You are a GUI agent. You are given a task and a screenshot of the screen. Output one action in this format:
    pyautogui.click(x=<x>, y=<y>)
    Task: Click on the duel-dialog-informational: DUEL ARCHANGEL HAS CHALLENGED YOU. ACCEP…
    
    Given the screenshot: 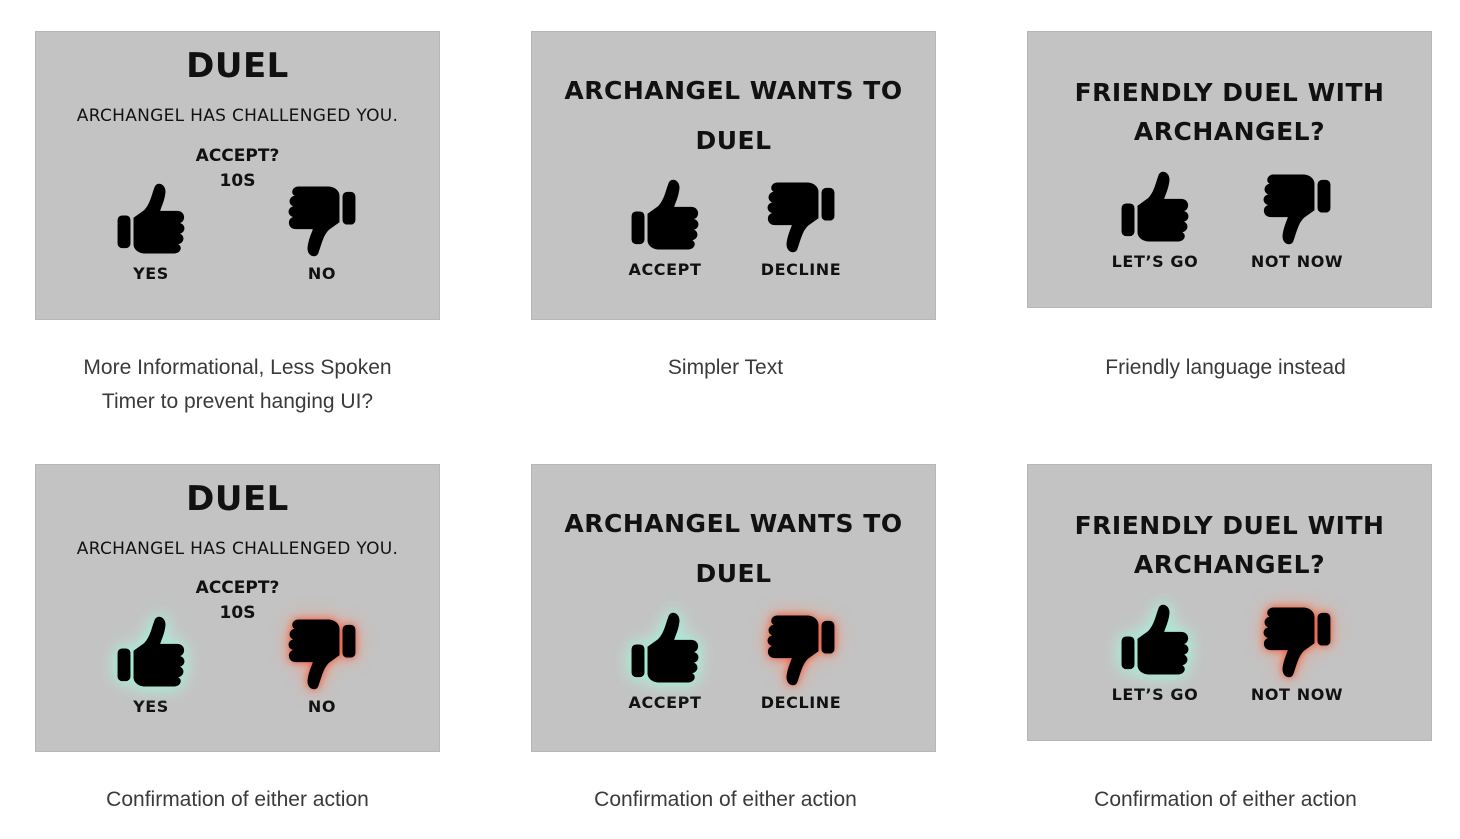 What is the action you would take?
    pyautogui.click(x=237, y=175)
    